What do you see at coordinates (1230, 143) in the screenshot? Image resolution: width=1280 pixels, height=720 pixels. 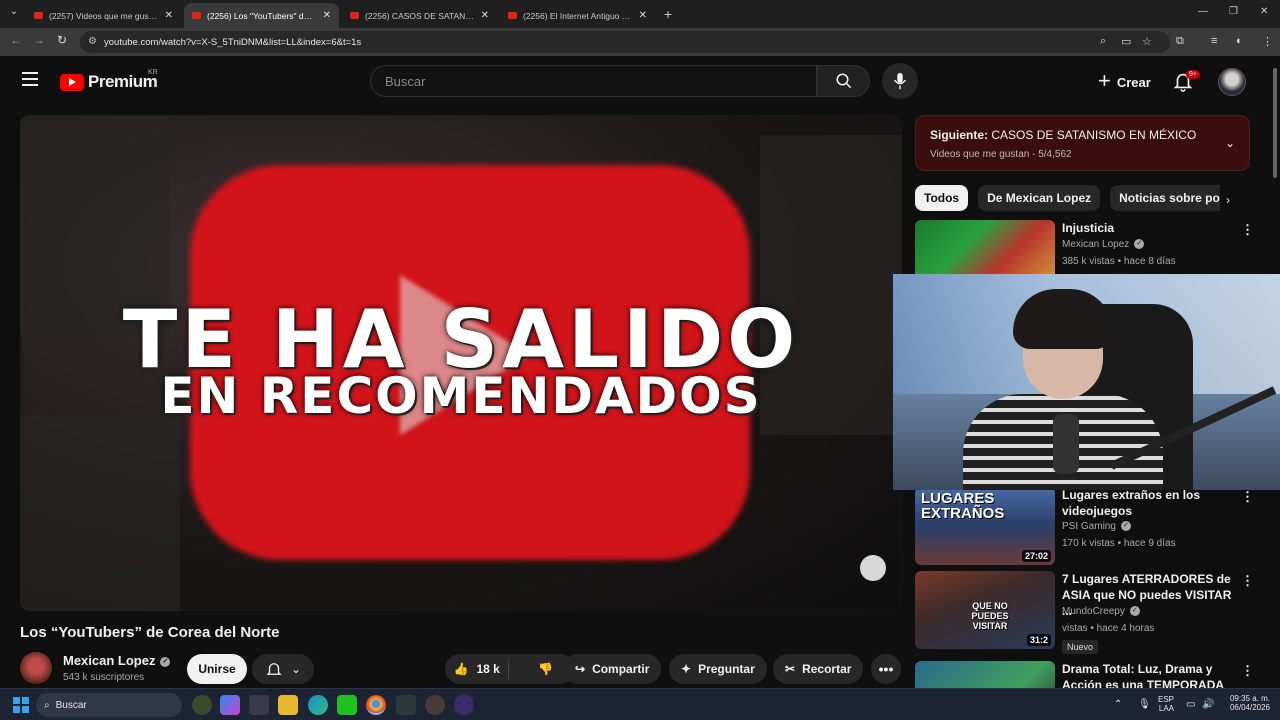 I see `chevron-down-icon: ⌄` at bounding box center [1230, 143].